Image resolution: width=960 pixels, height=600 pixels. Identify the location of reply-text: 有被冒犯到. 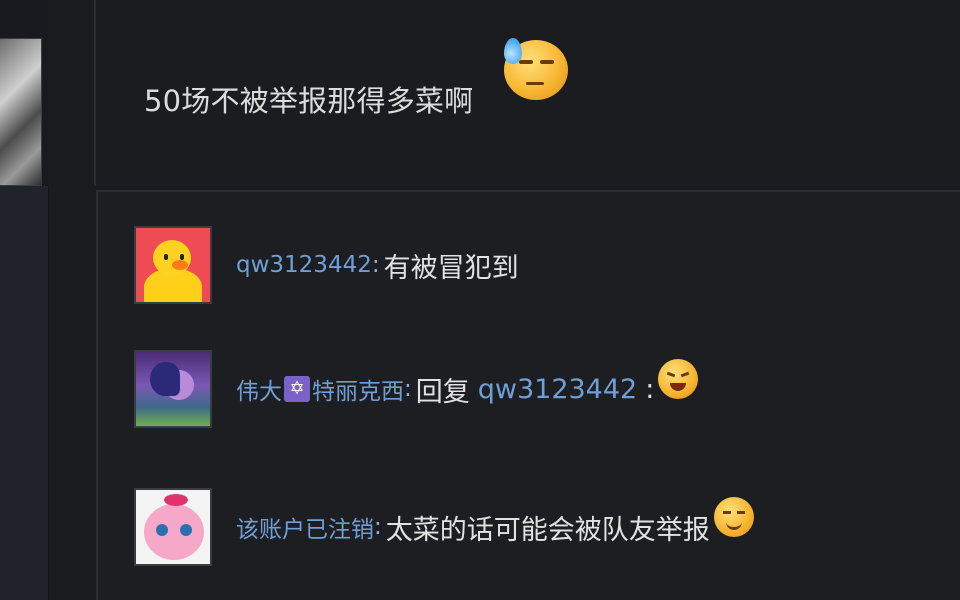
(451, 268).